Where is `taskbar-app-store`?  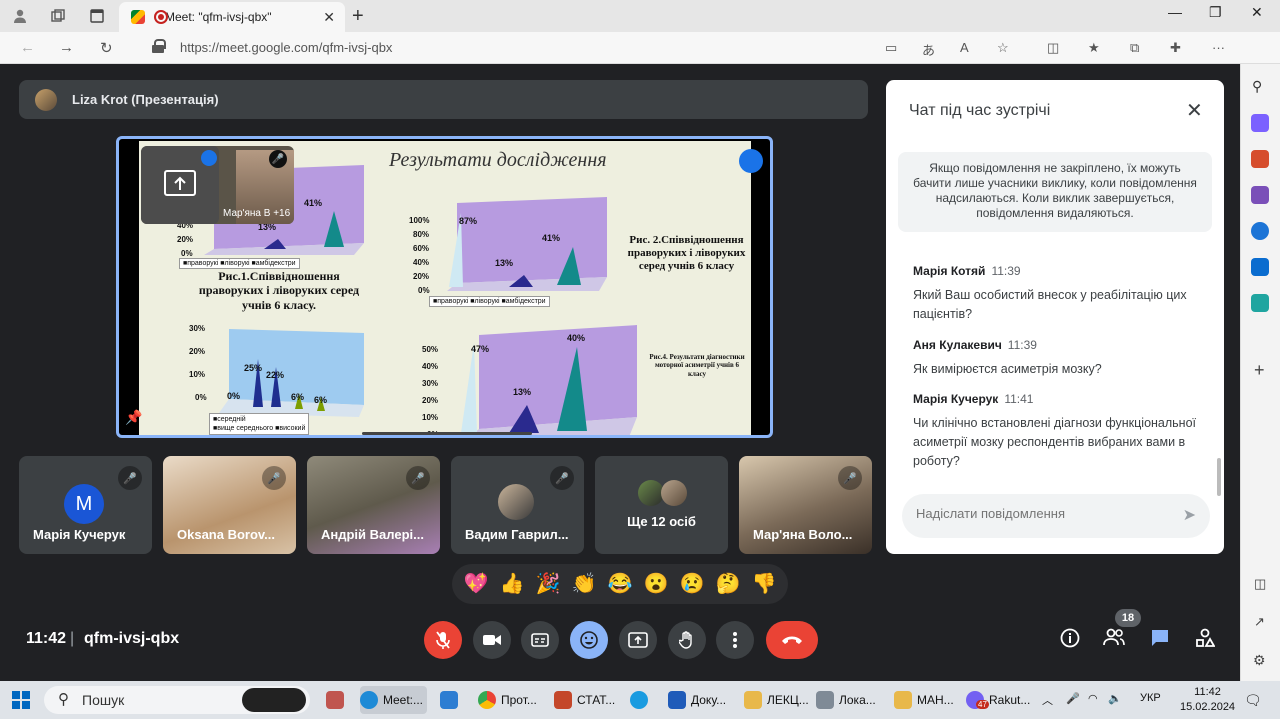 taskbar-app-store is located at coordinates (451, 700).